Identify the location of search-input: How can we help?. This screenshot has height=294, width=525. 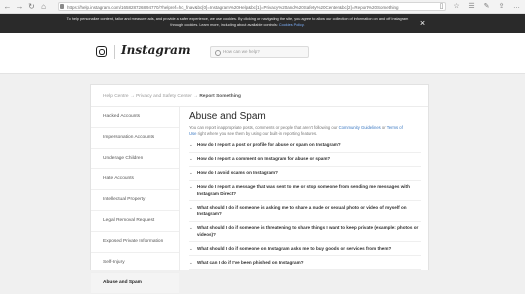
(259, 52).